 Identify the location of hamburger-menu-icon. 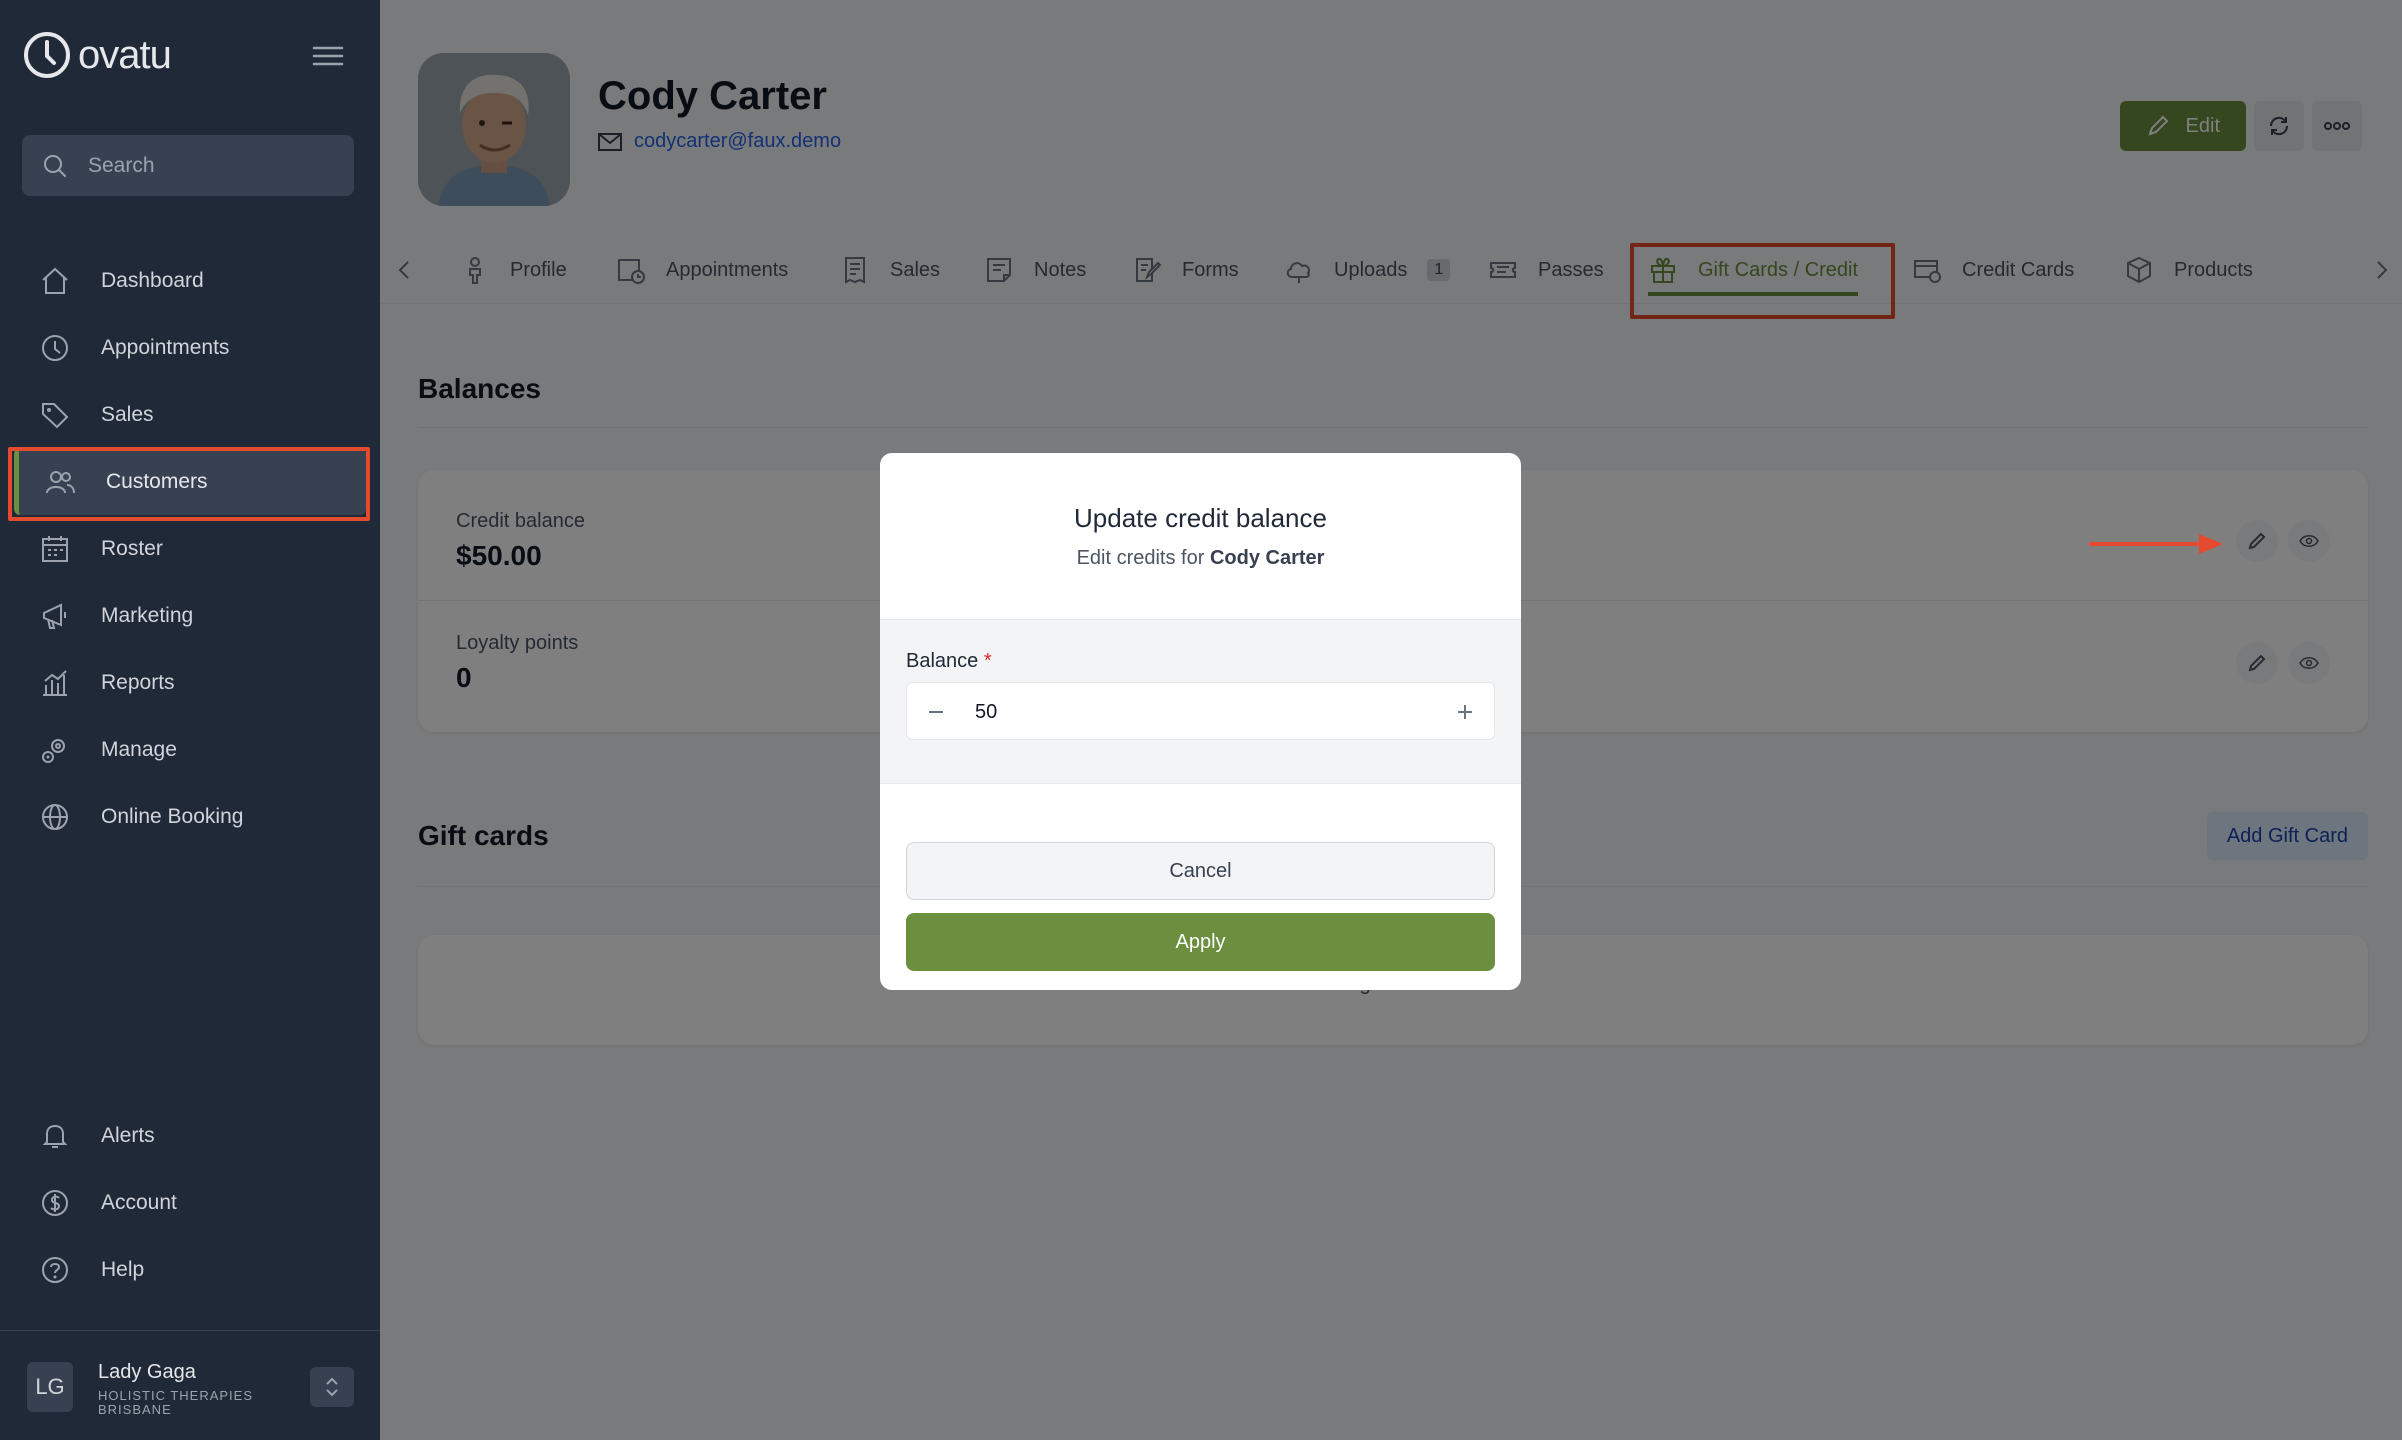
(328, 56).